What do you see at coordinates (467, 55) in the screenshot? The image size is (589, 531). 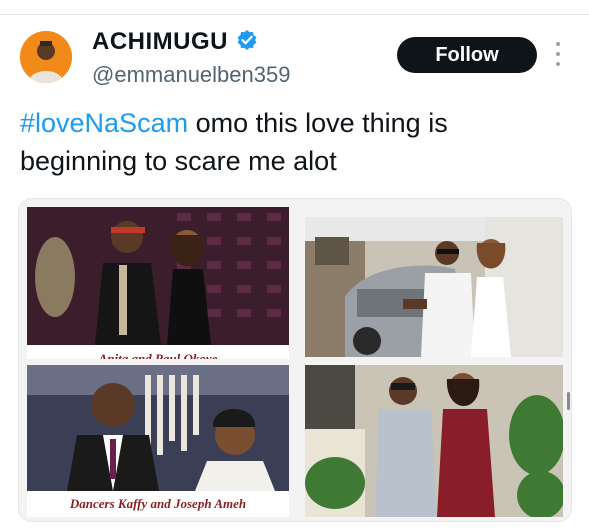 I see `follow-button: Follow` at bounding box center [467, 55].